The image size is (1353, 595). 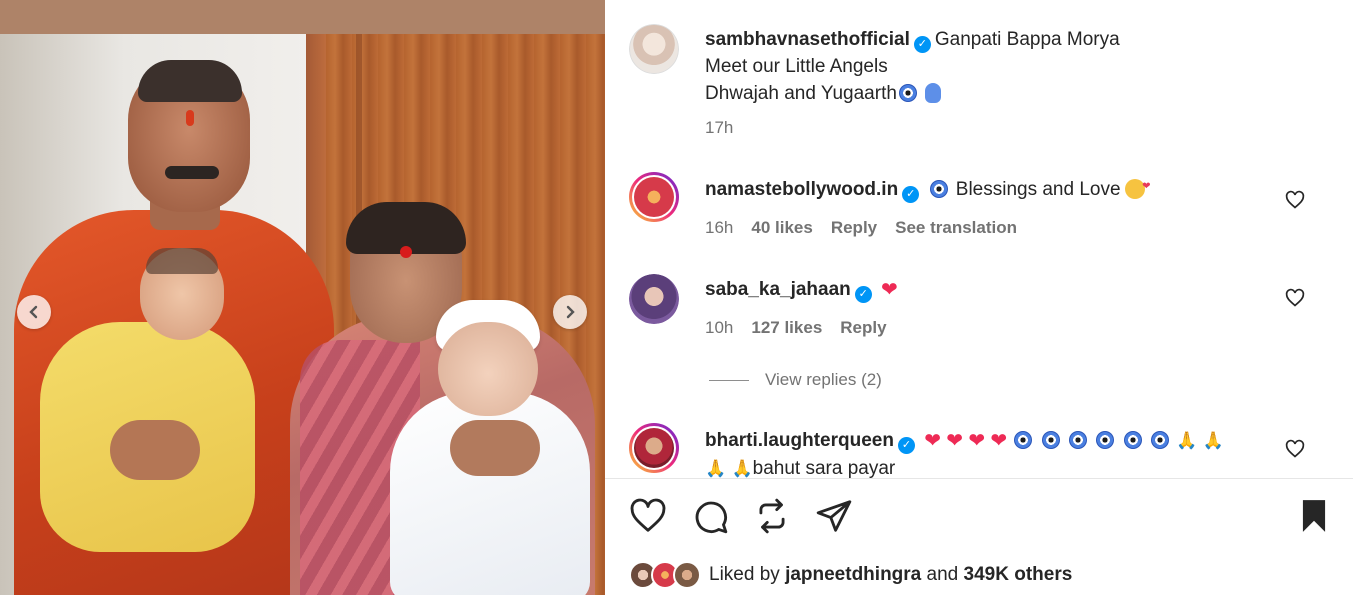 I want to click on likes-count: 349K others, so click(x=1018, y=575).